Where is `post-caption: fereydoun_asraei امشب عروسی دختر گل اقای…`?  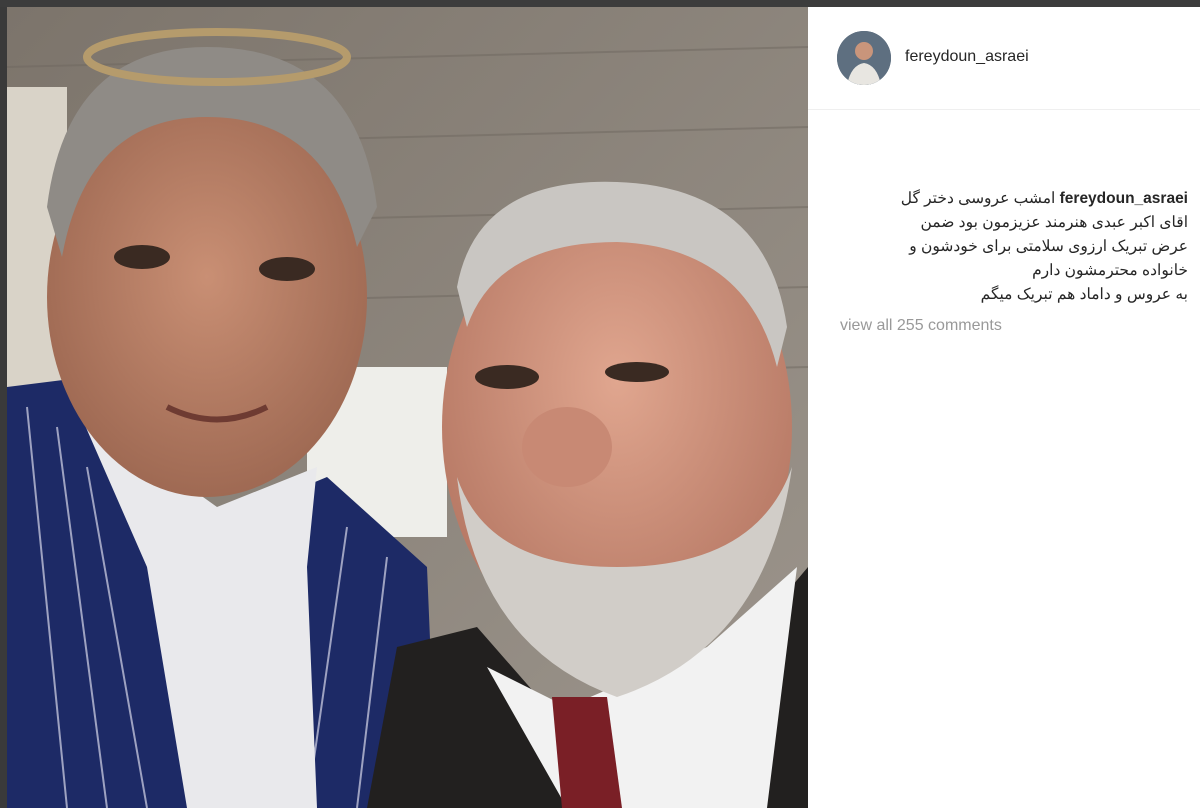
post-caption: fereydoun_asraei امشب عروسی دختر گل اقای… is located at coordinates (1013, 247).